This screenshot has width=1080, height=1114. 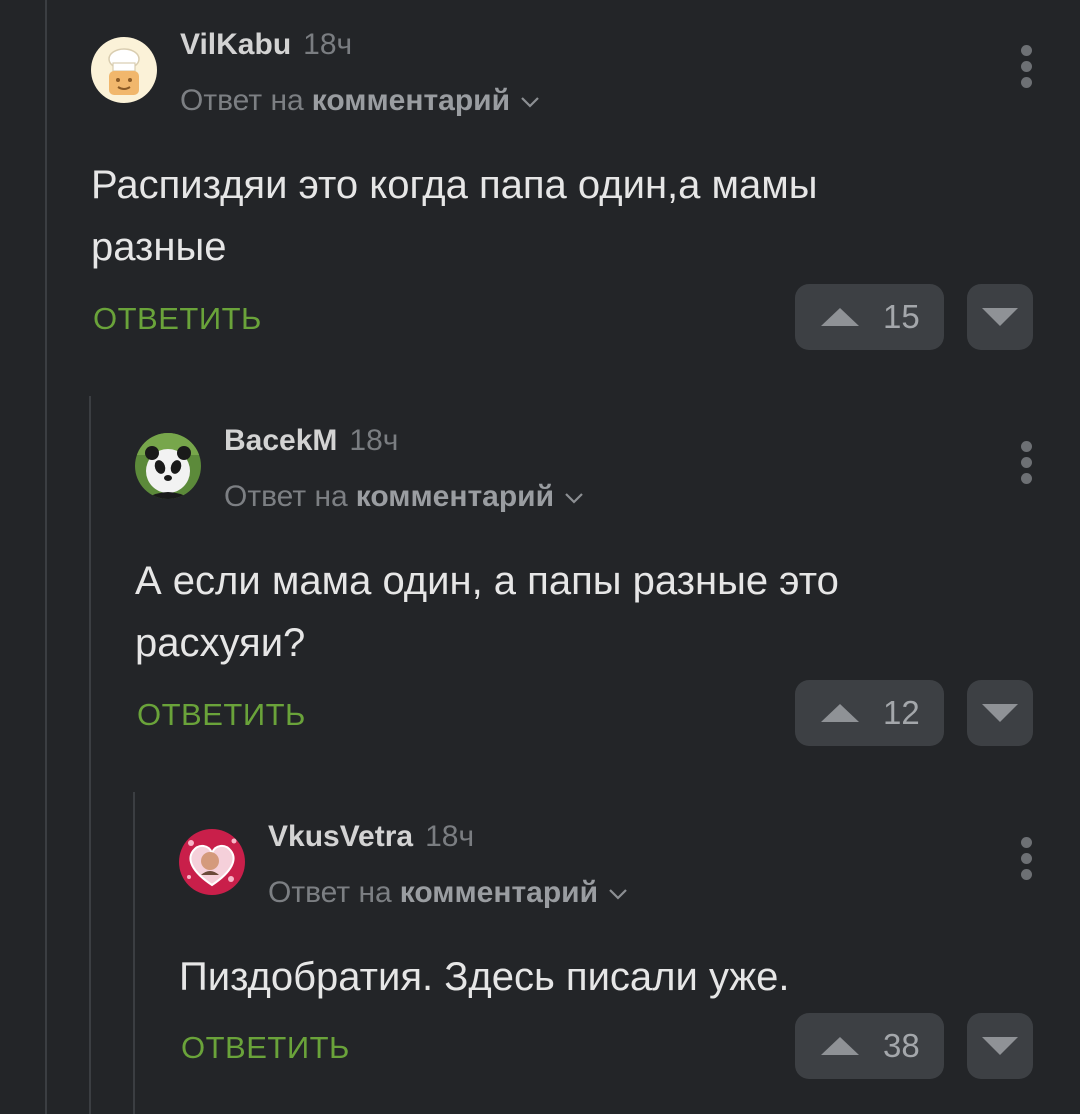 I want to click on author-line: VilKabu 18ч, so click(x=266, y=47).